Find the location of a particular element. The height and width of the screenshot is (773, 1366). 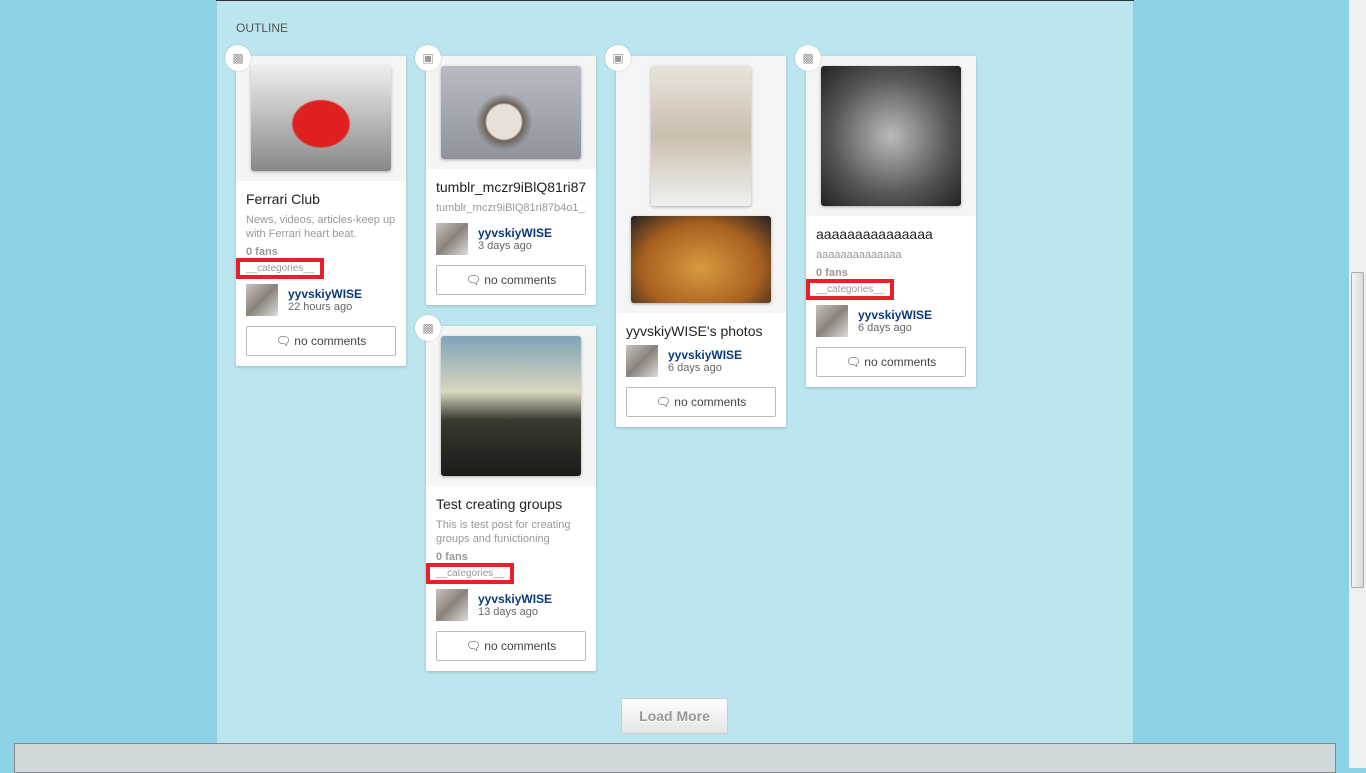

card-description: tumblr_mczr9iBlQ81ri87b4o1_1280 is located at coordinates (511, 208).